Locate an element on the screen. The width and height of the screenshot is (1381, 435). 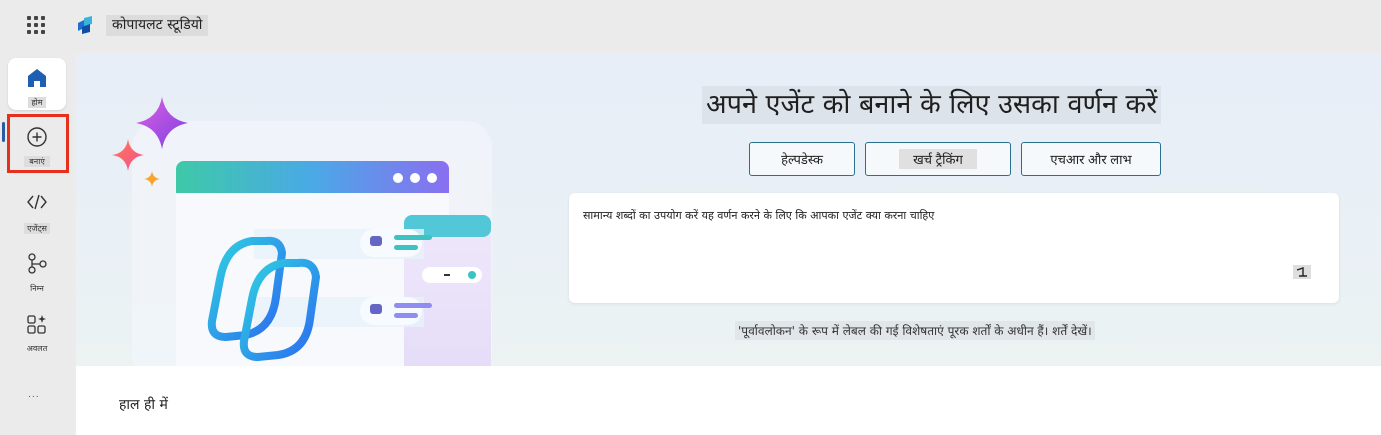
chip-label: हेल्पडेस्क is located at coordinates (802, 159).